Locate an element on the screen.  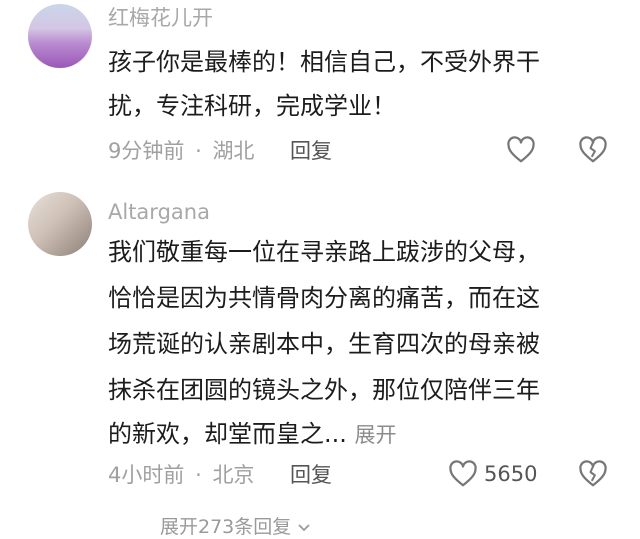
comment-username: 红梅花儿开 is located at coordinates (160, 18).